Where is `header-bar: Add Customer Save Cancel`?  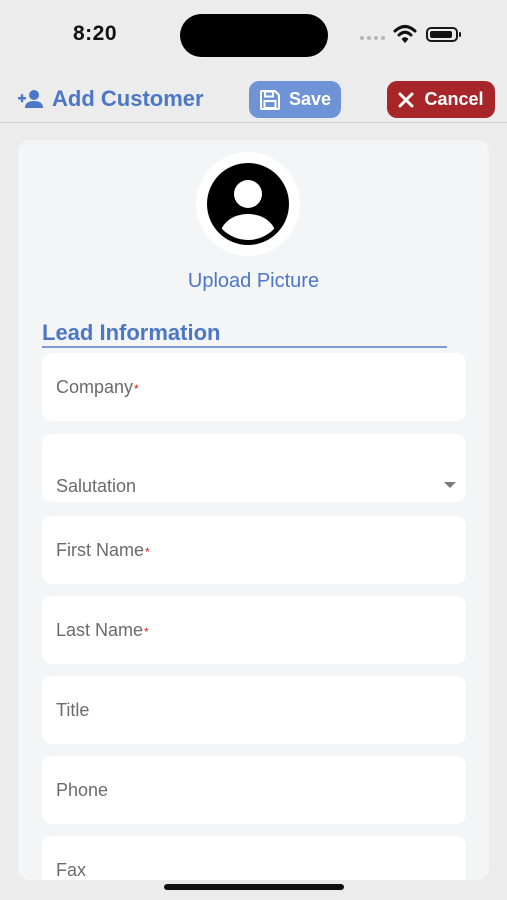 header-bar: Add Customer Save Cancel is located at coordinates (253, 97).